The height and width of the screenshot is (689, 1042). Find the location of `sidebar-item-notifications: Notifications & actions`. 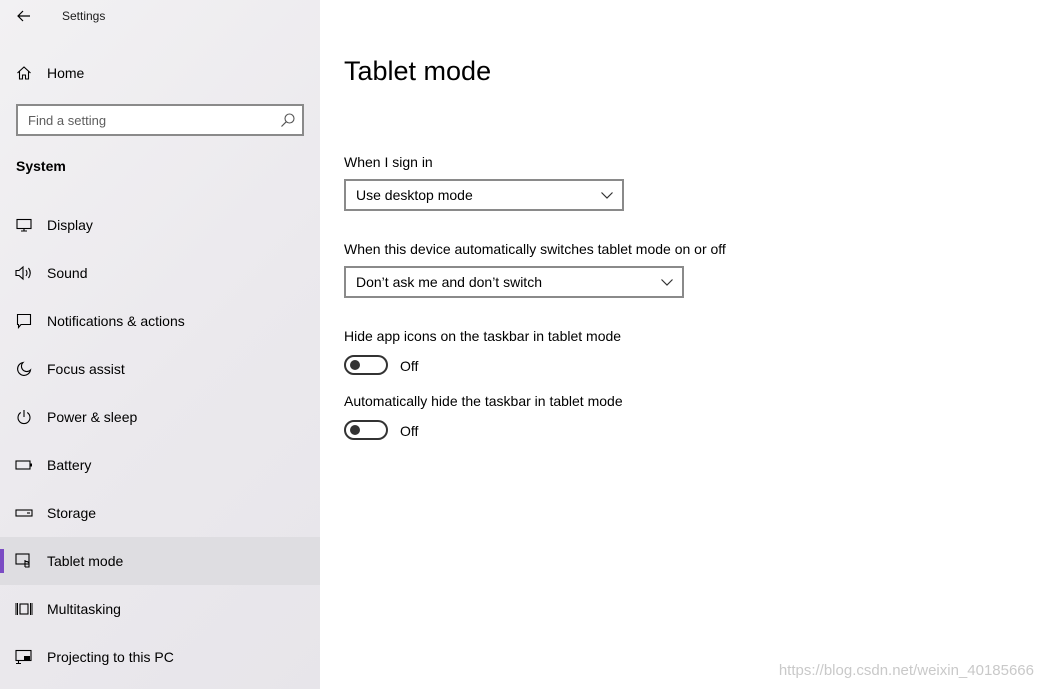

sidebar-item-notifications: Notifications & actions is located at coordinates (160, 321).